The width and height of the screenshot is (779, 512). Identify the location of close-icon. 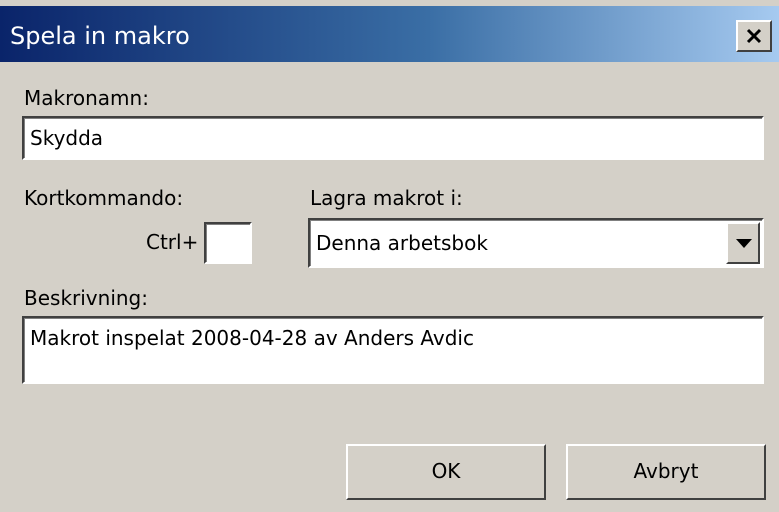
(754, 36).